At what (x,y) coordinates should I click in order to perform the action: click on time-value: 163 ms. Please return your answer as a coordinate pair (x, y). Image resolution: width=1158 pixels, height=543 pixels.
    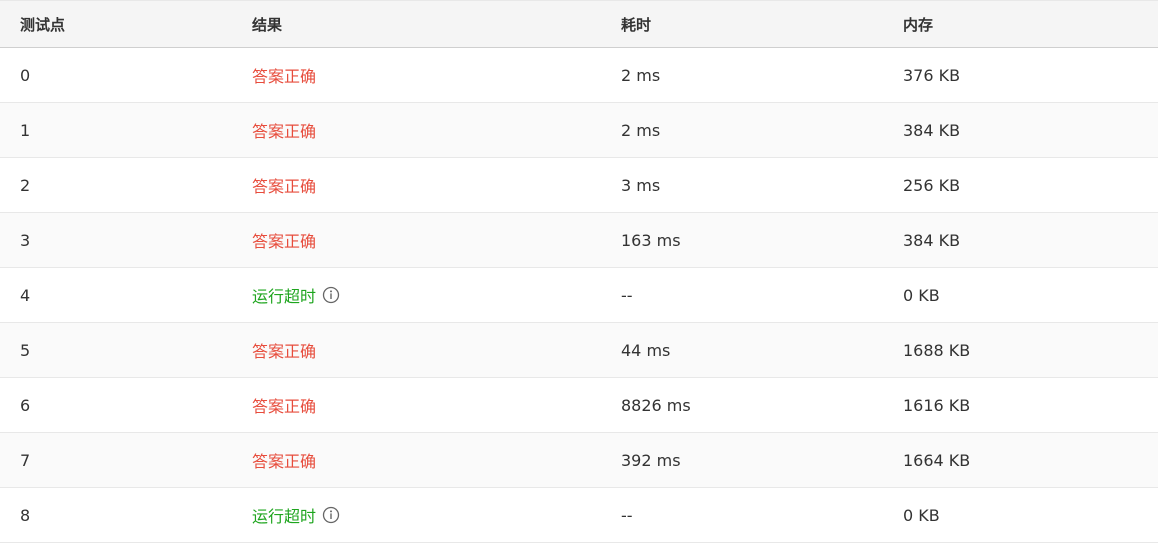
    Looking at the image, I should click on (651, 240).